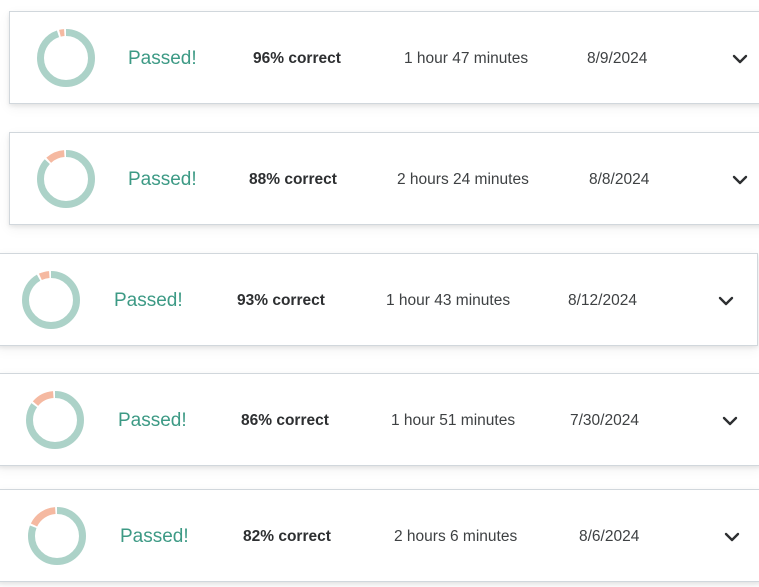 The width and height of the screenshot is (759, 587). I want to click on date-label: 8/6/2024, so click(609, 536).